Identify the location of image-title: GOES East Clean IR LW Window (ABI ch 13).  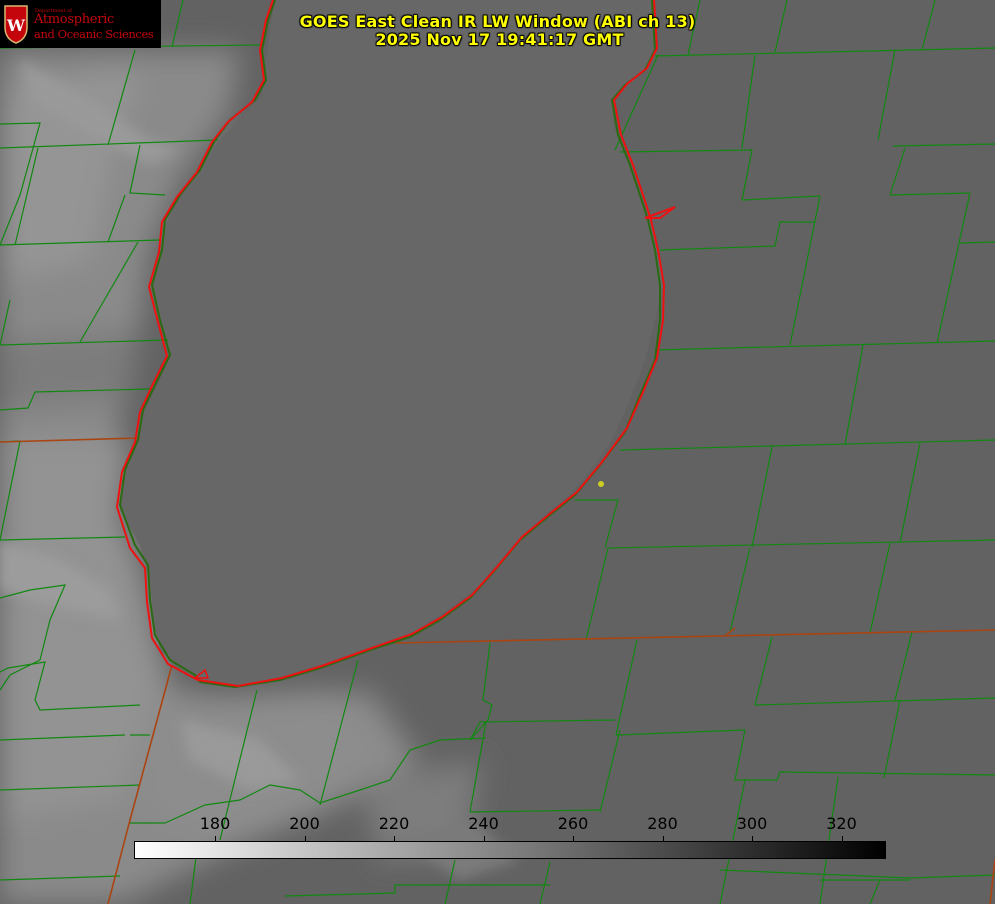
(497, 21).